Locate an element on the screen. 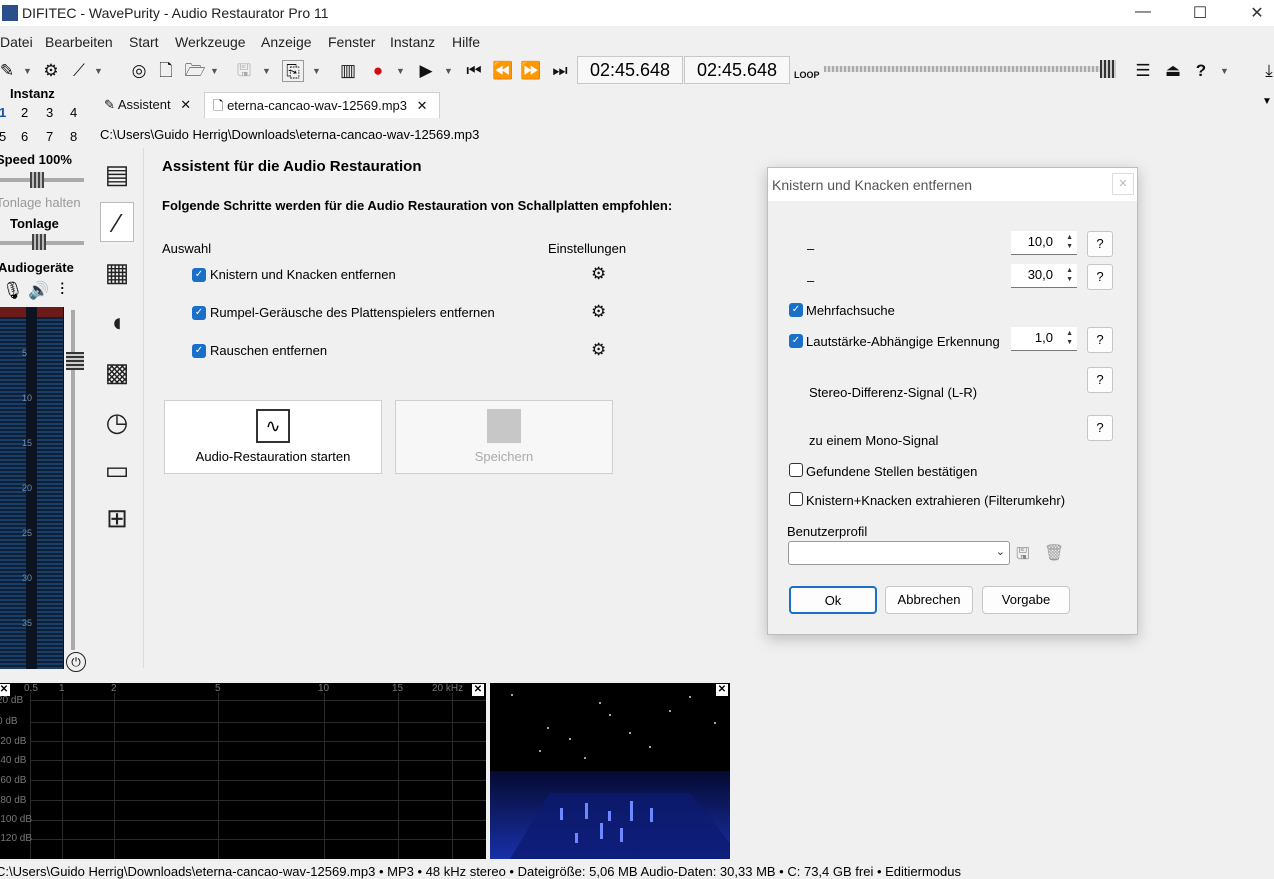 Image resolution: width=1274 pixels, height=879 pixels. close-window-button: ✕ is located at coordinates (1255, 13).